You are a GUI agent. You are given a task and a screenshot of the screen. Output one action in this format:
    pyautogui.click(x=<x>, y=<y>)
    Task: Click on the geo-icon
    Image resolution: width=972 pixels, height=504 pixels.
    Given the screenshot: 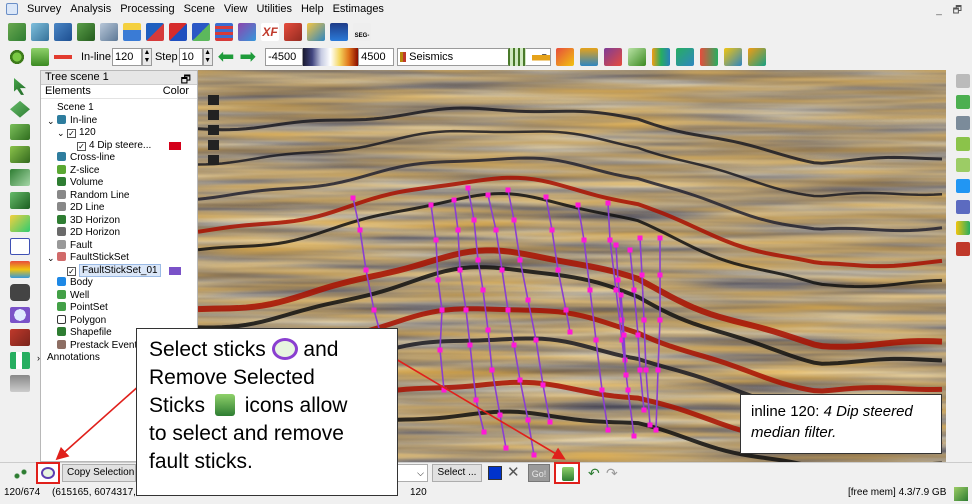 What is the action you would take?
    pyautogui.click(x=339, y=32)
    